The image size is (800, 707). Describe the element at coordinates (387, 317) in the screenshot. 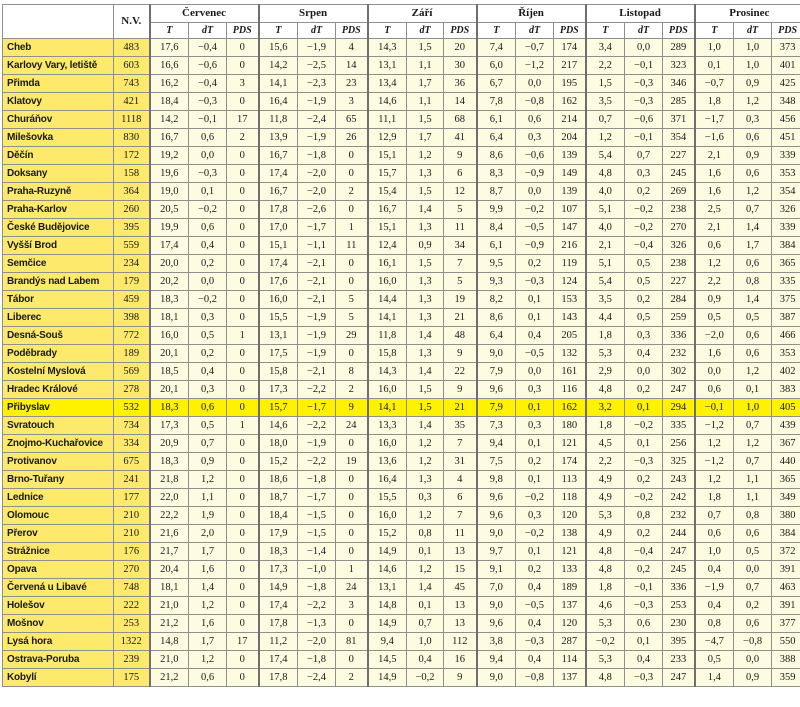

I see `temperature-cell: 14,1` at that location.